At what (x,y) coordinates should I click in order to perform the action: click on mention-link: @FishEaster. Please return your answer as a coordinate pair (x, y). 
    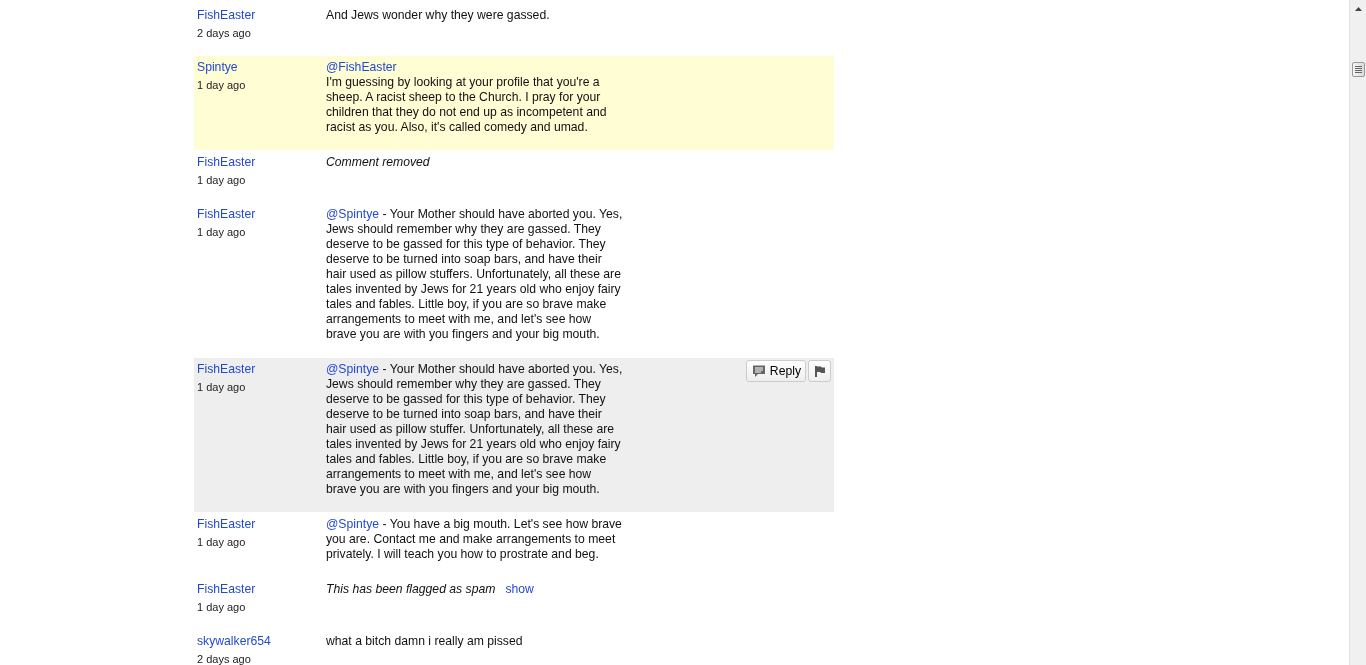
    Looking at the image, I should click on (361, 67).